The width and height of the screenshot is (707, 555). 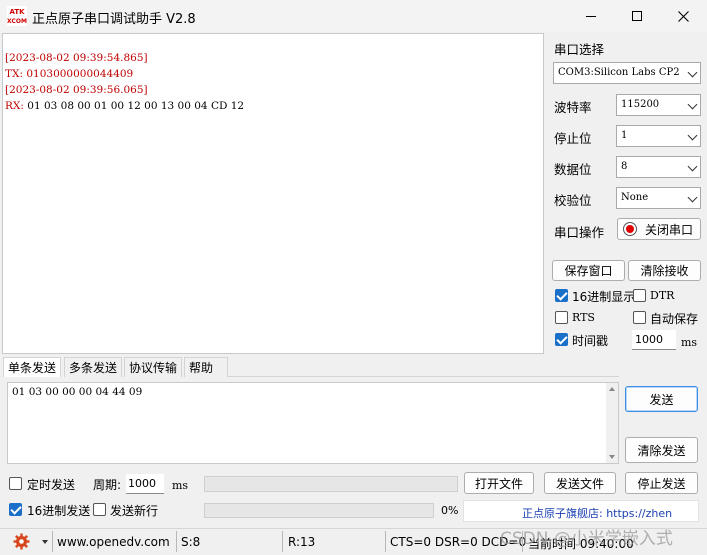 What do you see at coordinates (639, 317) in the screenshot?
I see `auto-save-checkbox` at bounding box center [639, 317].